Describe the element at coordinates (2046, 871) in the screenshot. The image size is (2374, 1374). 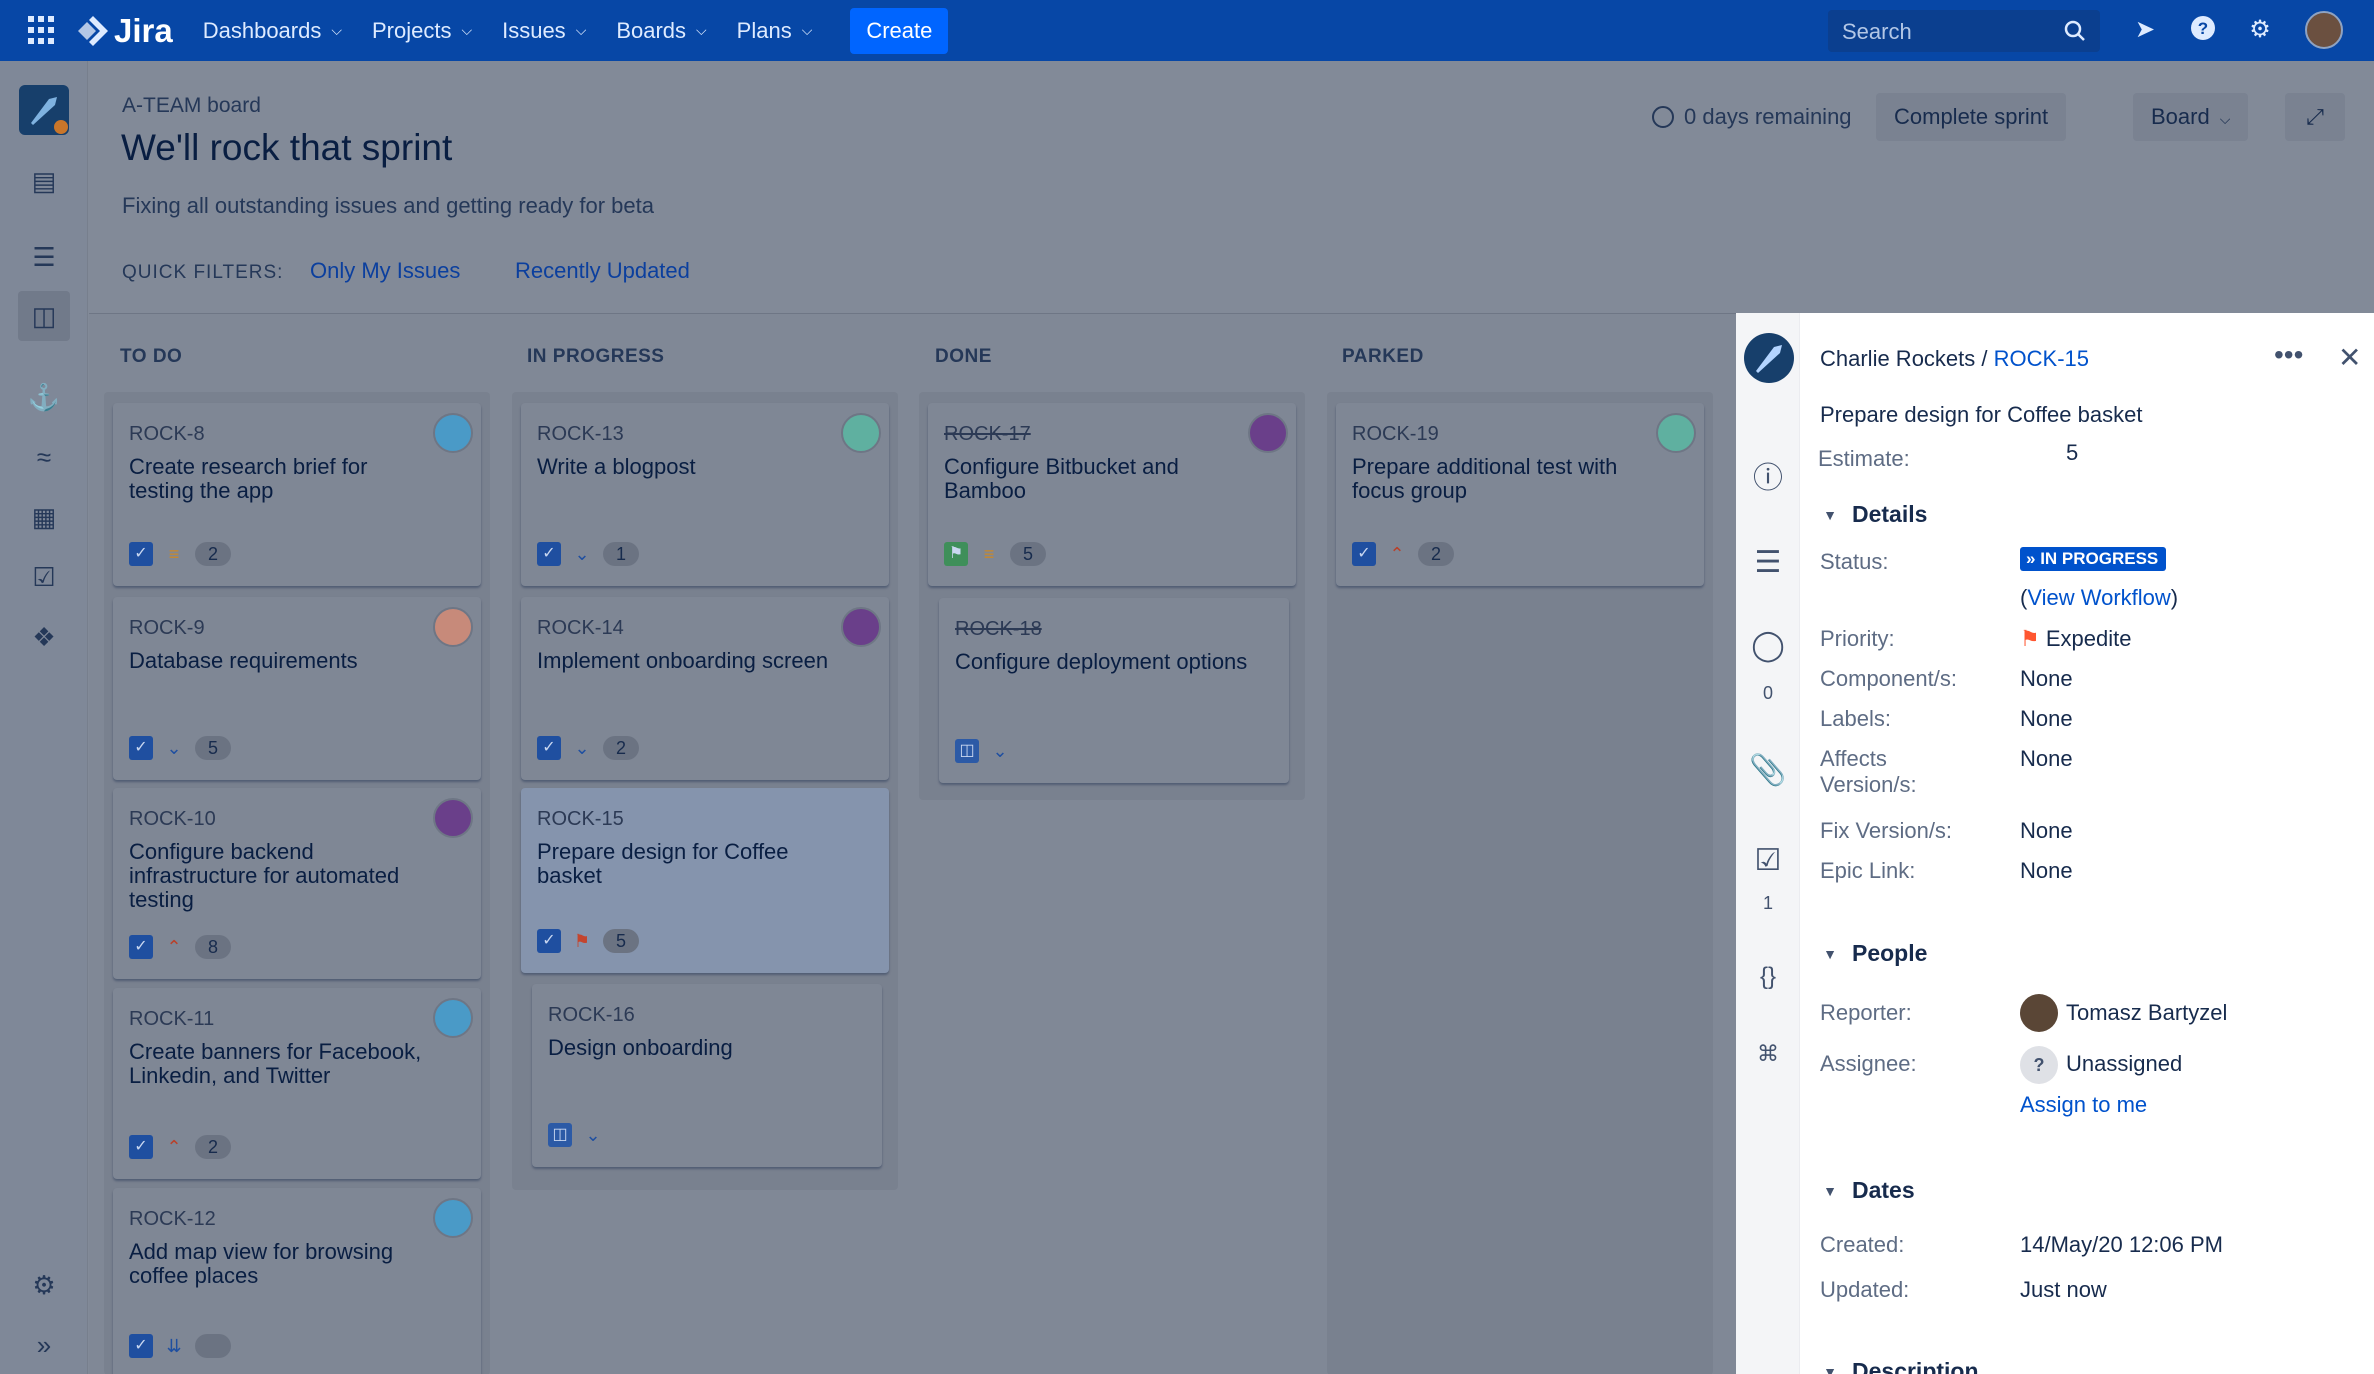
I see `epic-link-value: None` at that location.